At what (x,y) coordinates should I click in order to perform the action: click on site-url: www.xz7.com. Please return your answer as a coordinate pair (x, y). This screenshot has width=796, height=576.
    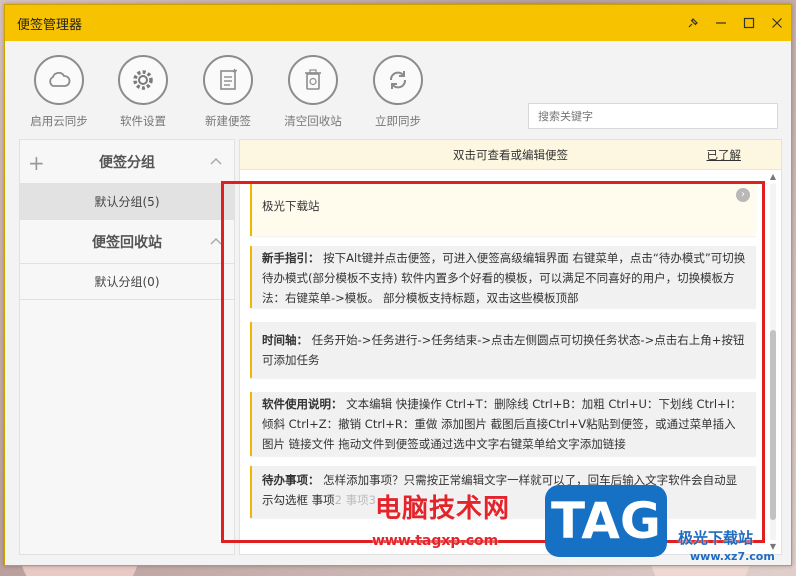
    Looking at the image, I should click on (732, 556).